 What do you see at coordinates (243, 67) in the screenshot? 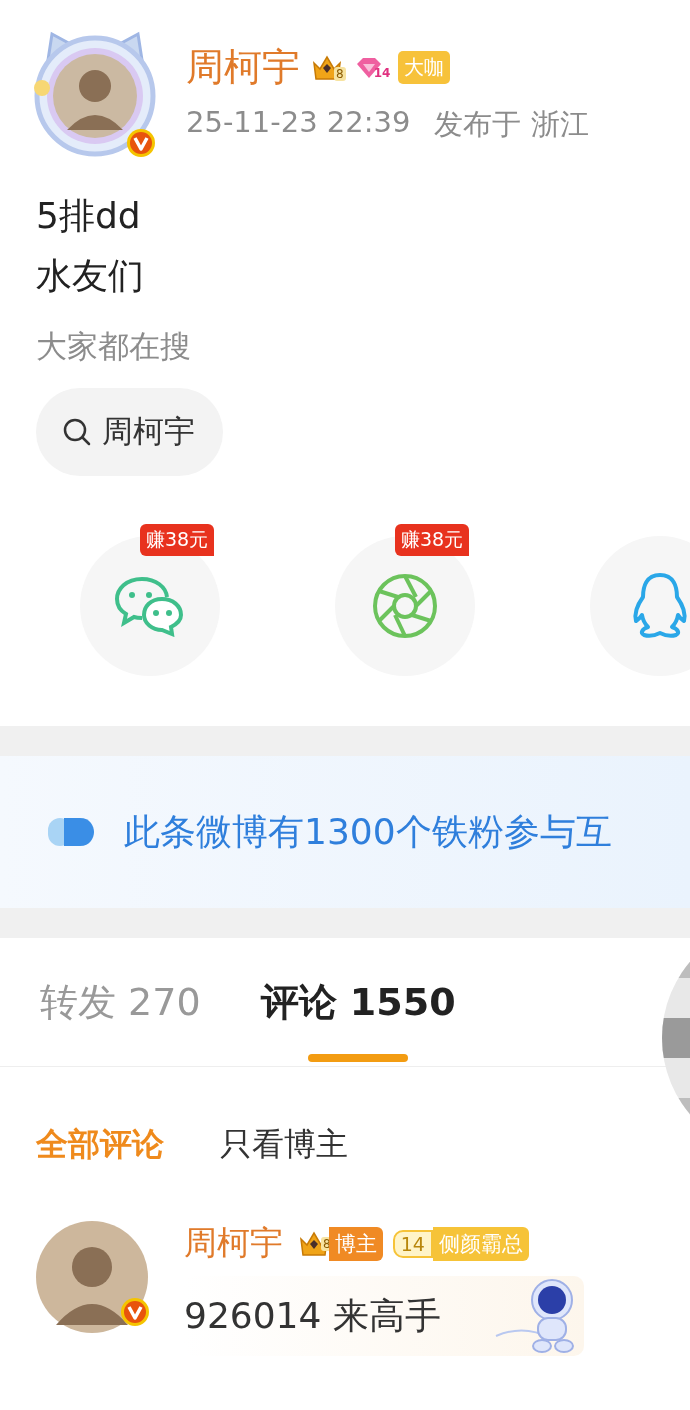
I see `author-name: 周柯宇` at bounding box center [243, 67].